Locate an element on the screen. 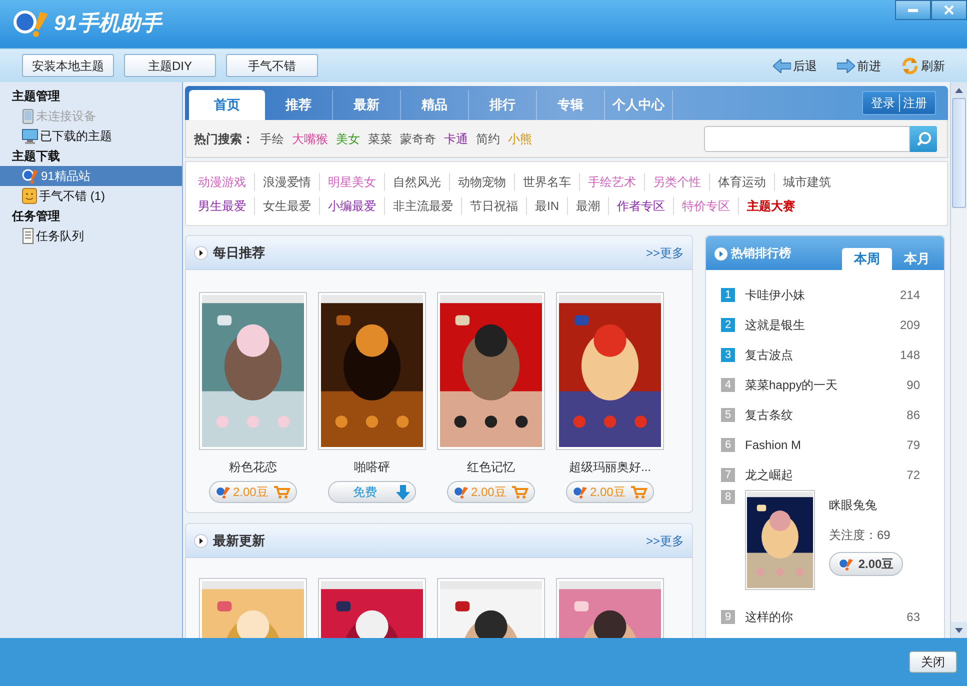  login-link: 登录 is located at coordinates (885, 103).